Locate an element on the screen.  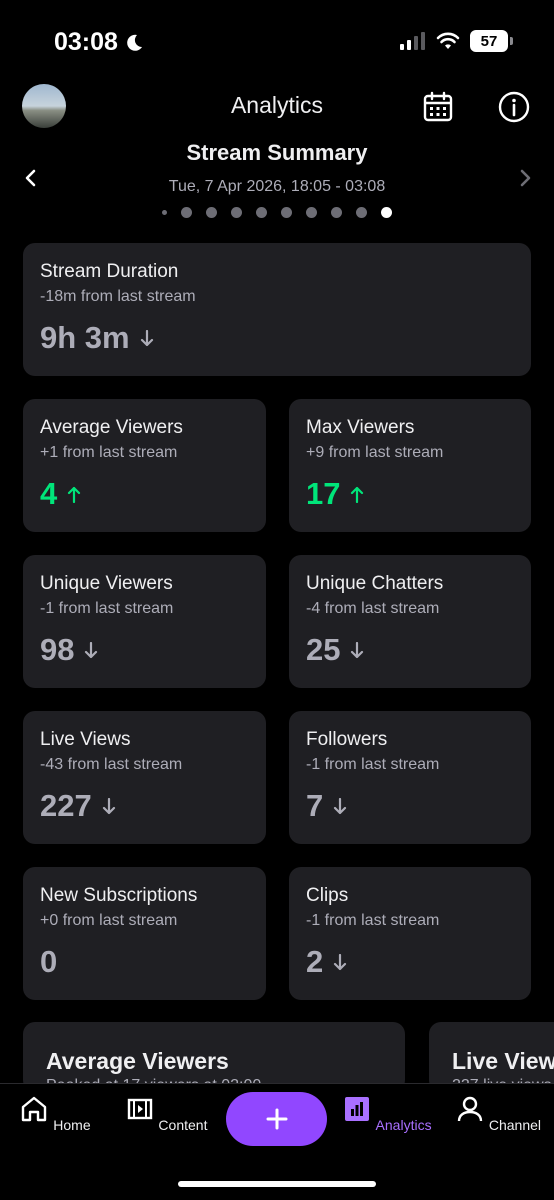
stat-label: Followers is located at coordinates (347, 739).